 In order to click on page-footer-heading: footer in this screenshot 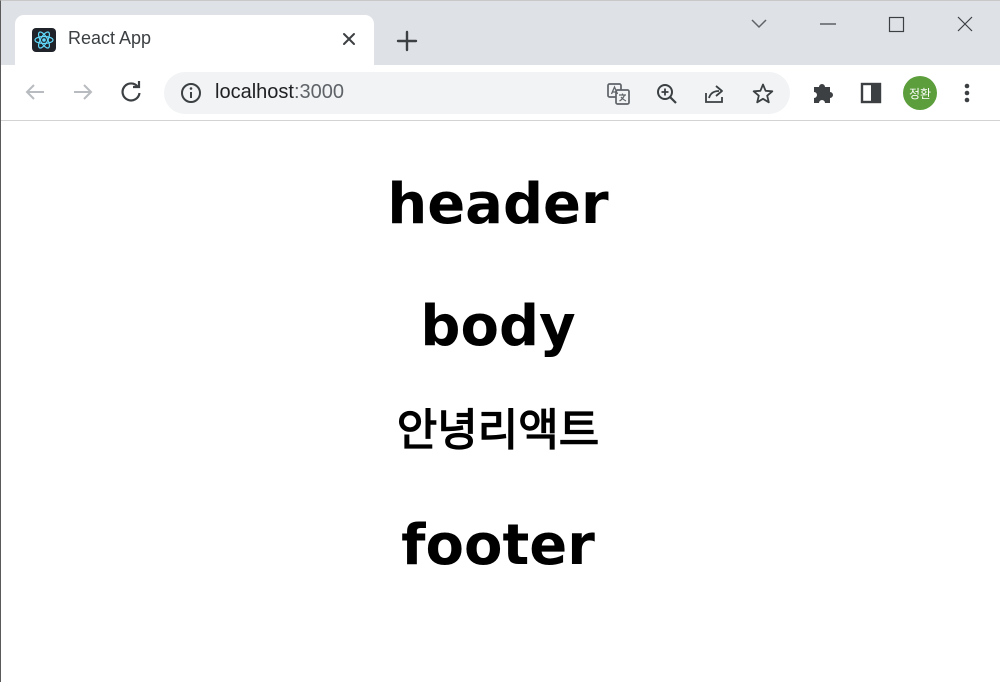, I will do `click(498, 545)`.